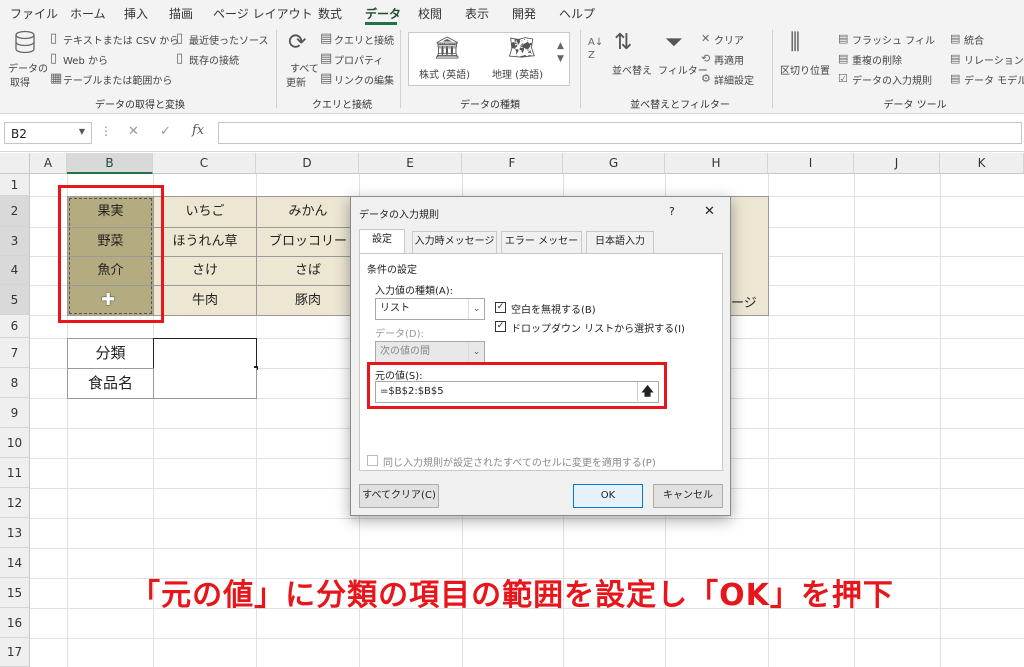 This screenshot has height=667, width=1024. What do you see at coordinates (893, 39) in the screenshot?
I see `flash-fill-button: フラッシュ フィル` at bounding box center [893, 39].